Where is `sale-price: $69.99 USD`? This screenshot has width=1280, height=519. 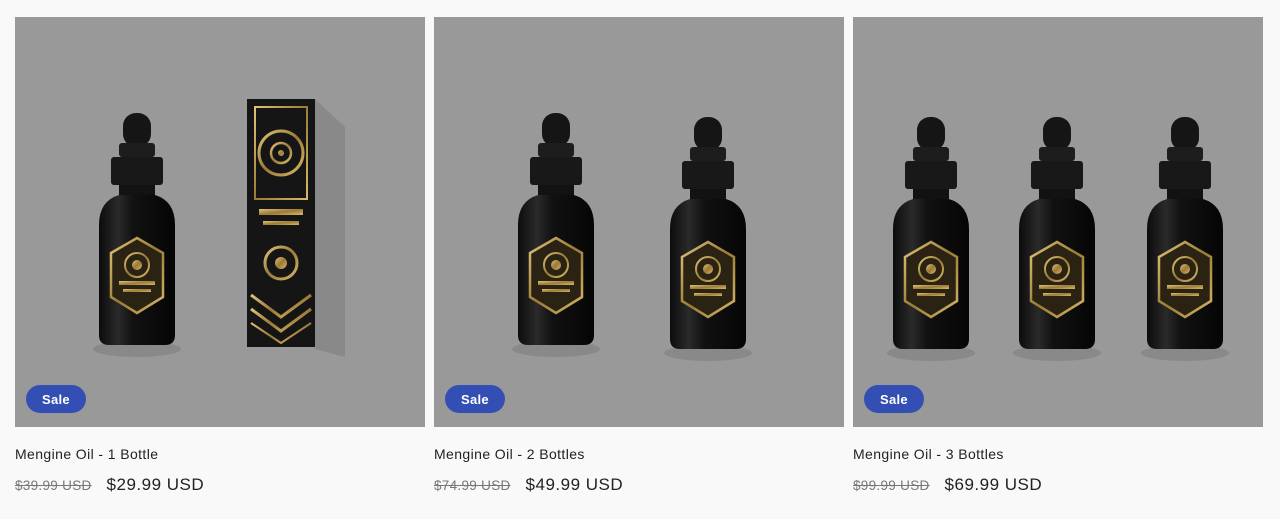
sale-price: $69.99 USD is located at coordinates (993, 484).